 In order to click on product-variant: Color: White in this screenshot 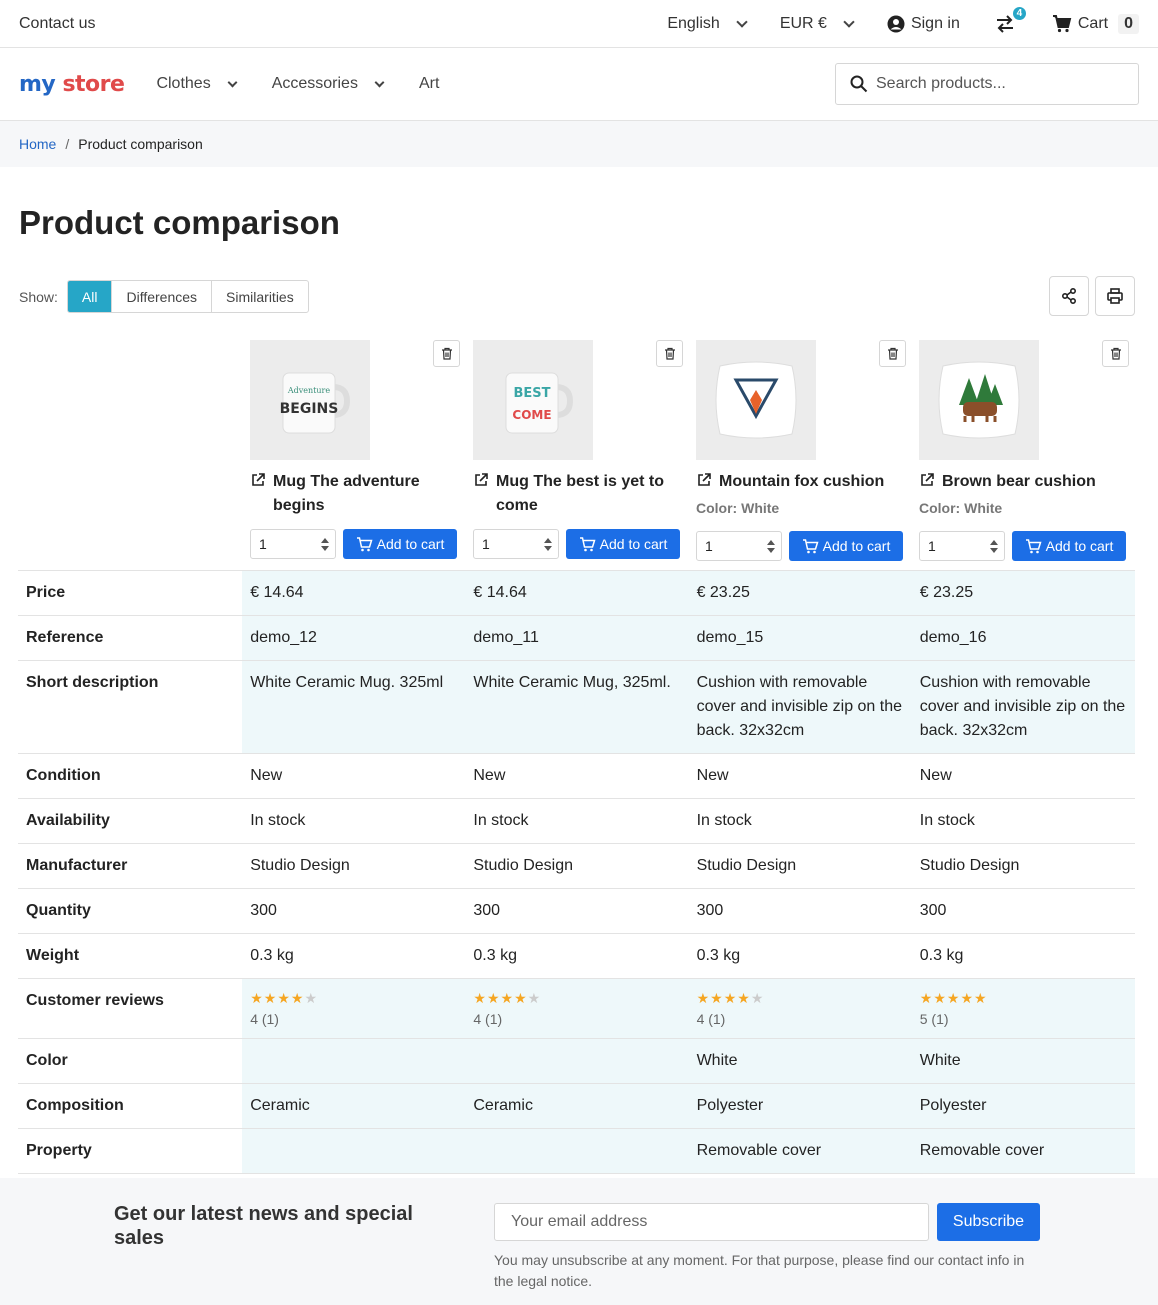, I will do `click(961, 508)`.